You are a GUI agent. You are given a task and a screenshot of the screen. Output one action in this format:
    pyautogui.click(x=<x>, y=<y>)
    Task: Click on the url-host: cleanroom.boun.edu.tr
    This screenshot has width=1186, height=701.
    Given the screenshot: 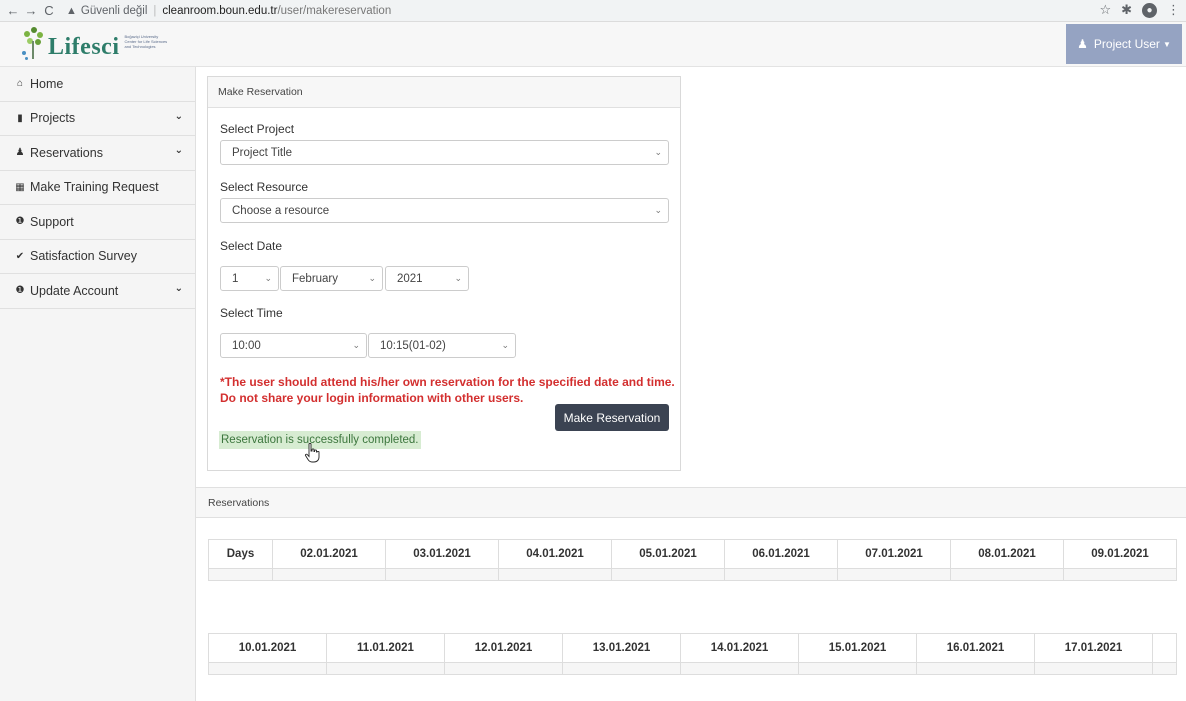 What is the action you would take?
    pyautogui.click(x=220, y=10)
    